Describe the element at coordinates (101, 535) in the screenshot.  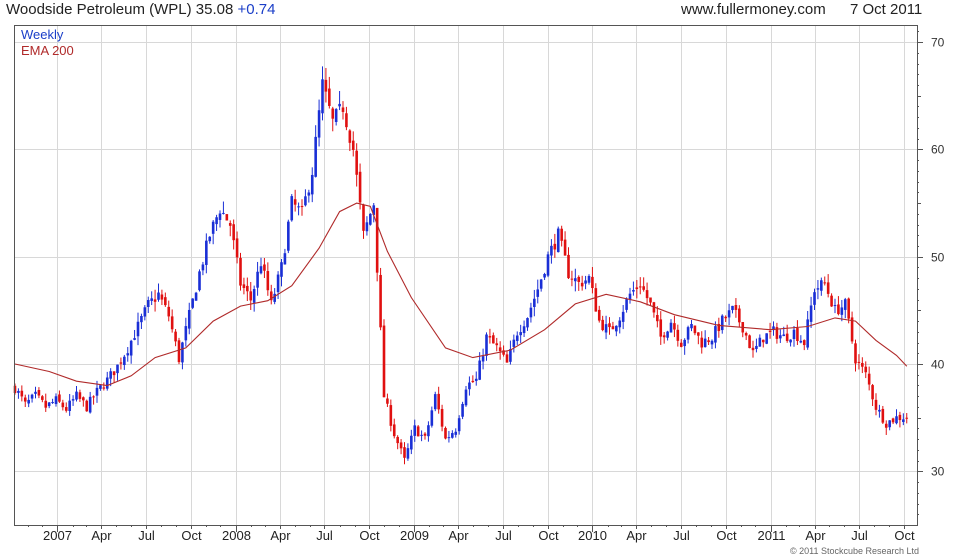
I see `x-tick-label: Apr` at that location.